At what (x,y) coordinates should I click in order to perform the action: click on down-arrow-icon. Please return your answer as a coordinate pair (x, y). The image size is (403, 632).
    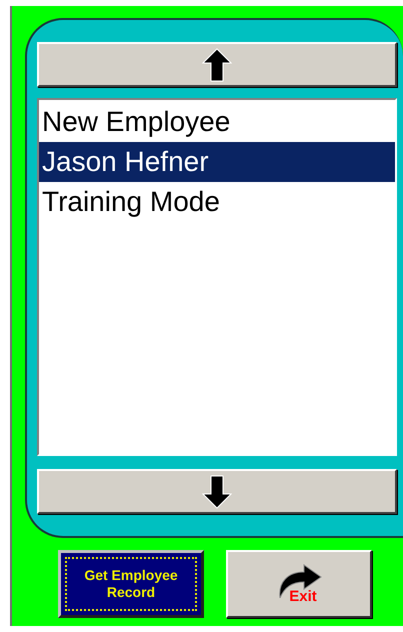
    Looking at the image, I should click on (217, 491).